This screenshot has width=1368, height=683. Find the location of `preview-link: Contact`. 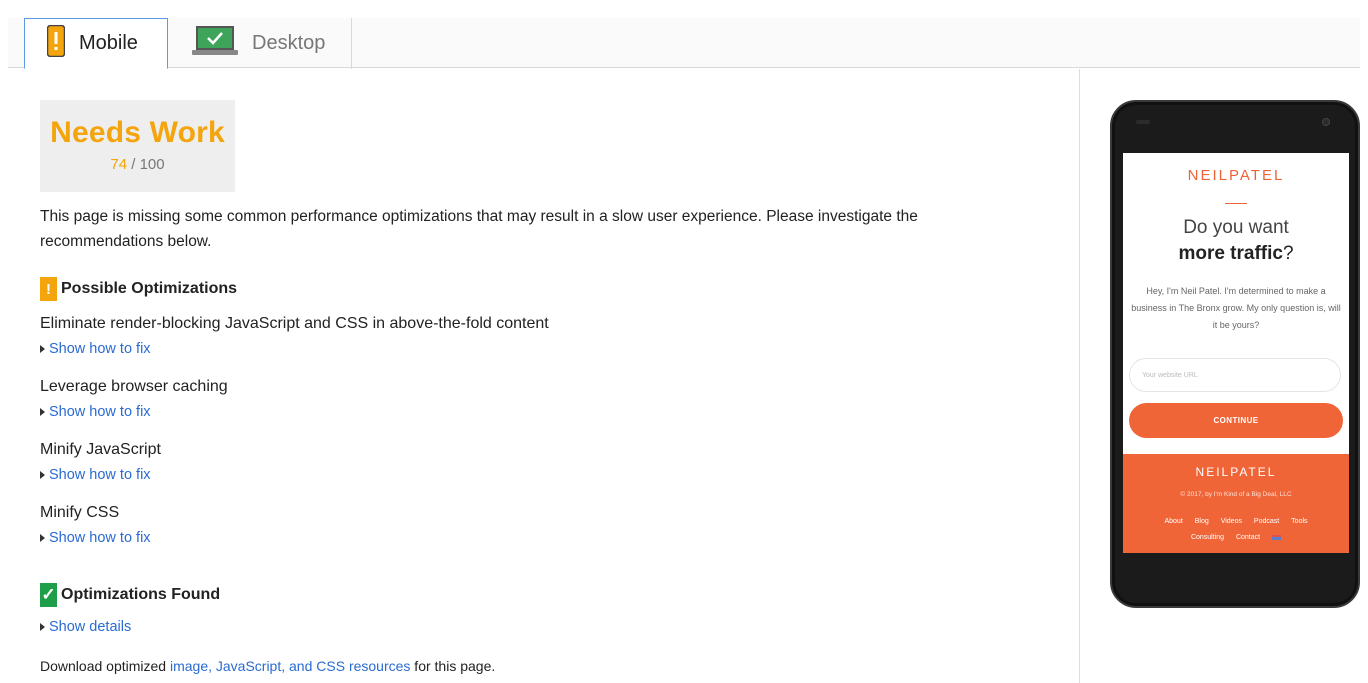

preview-link: Contact is located at coordinates (1248, 537).